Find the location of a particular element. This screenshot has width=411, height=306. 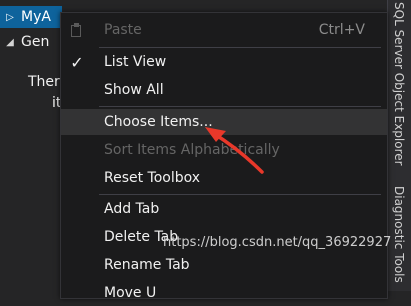

menu-item-sort-items-alphabetically: Sort Items Alphabetically is located at coordinates (224, 150).